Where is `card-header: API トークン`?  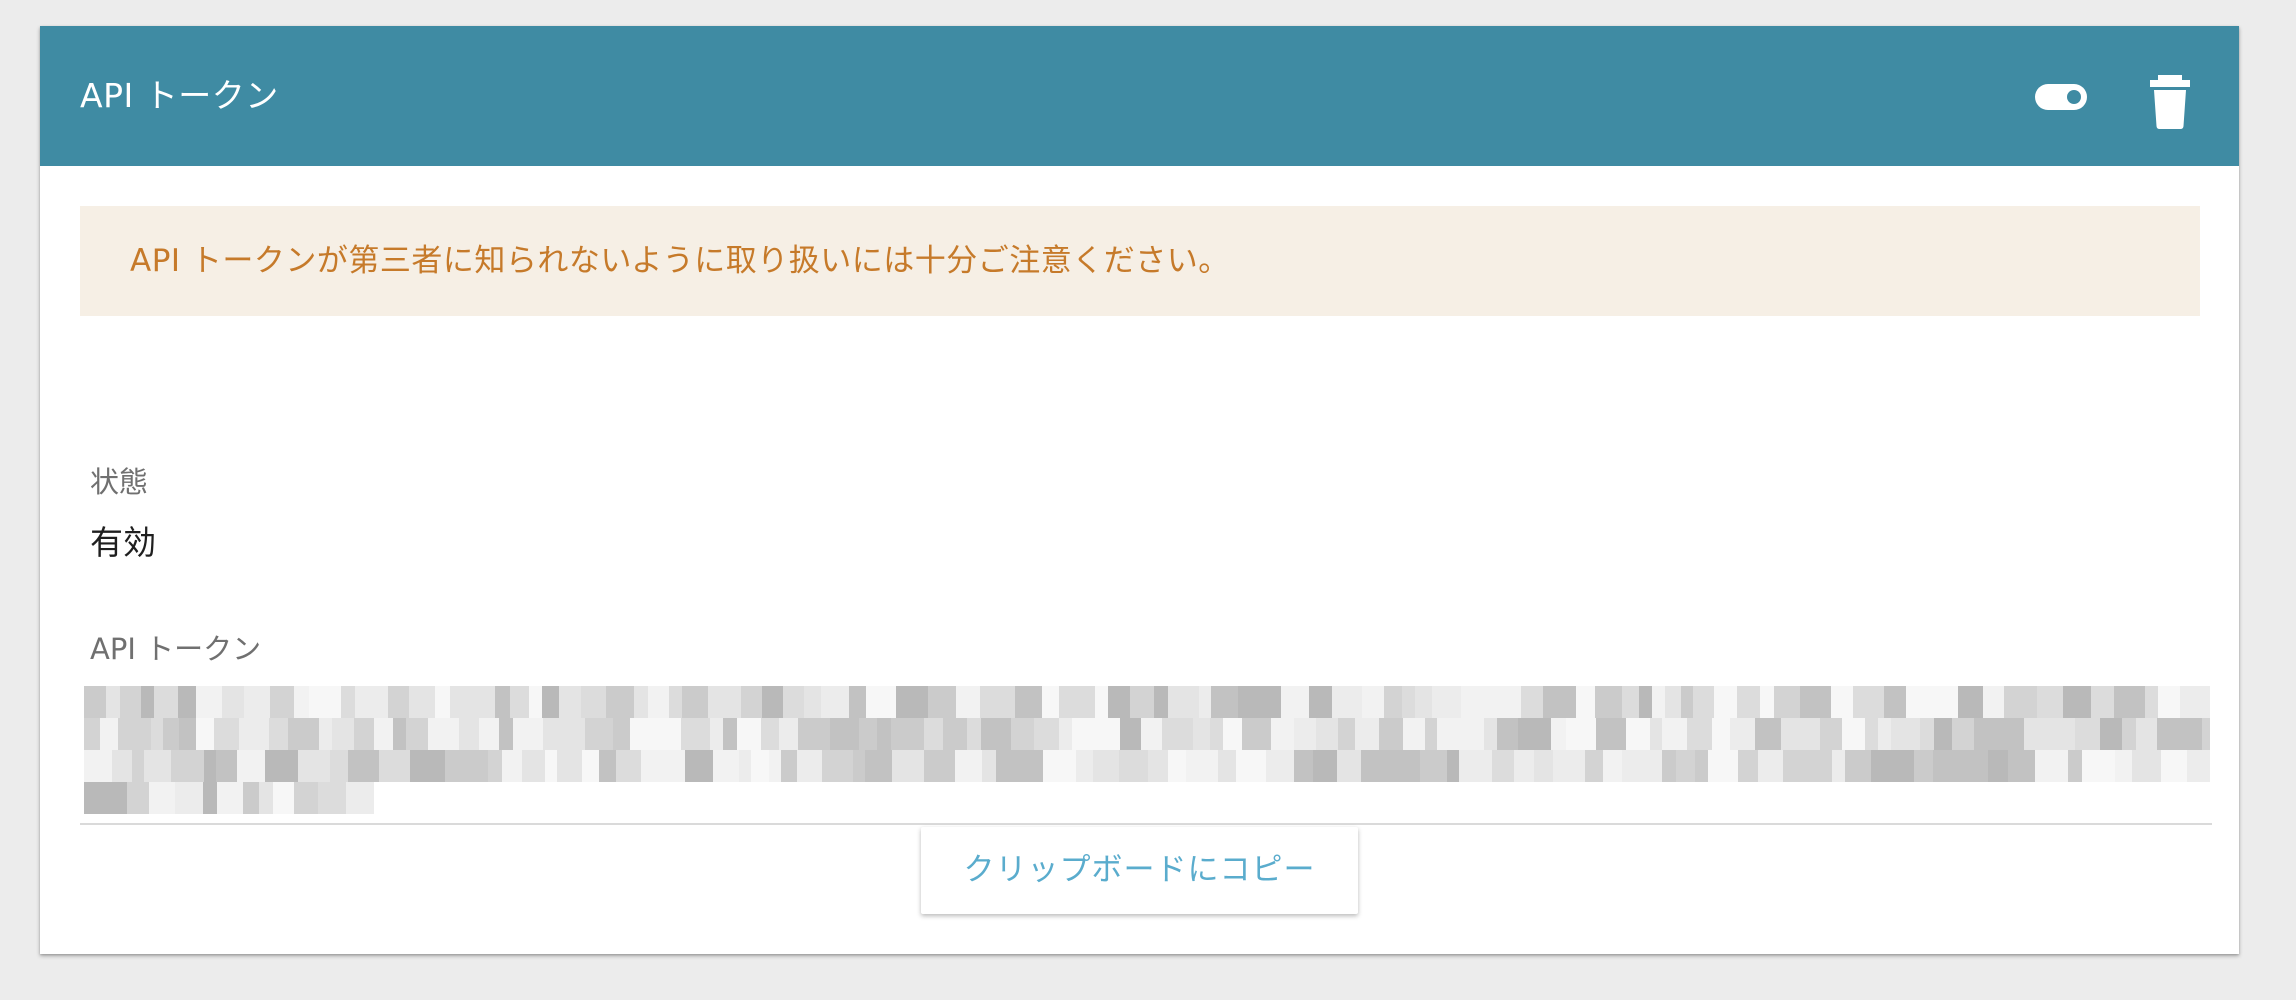 card-header: API トークン is located at coordinates (1139, 96).